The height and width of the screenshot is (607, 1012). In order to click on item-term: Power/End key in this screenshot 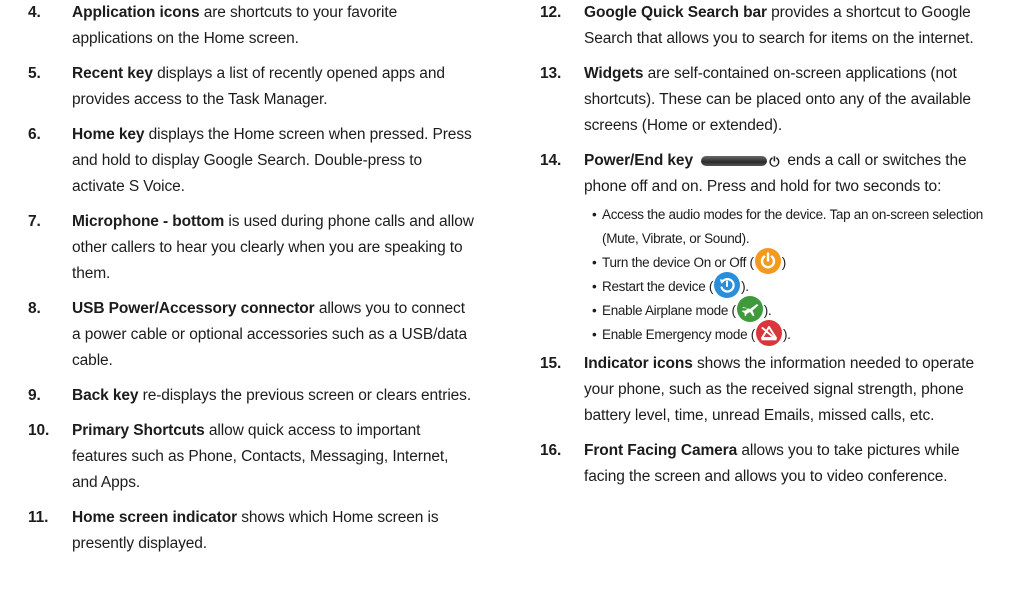, I will do `click(638, 160)`.